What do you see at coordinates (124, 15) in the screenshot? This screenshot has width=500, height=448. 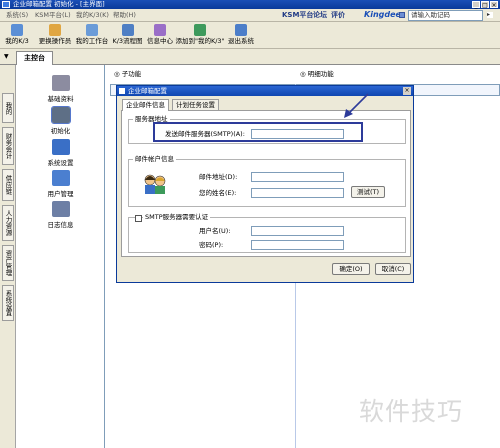 I see `menu-help: 帮助(H)` at bounding box center [124, 15].